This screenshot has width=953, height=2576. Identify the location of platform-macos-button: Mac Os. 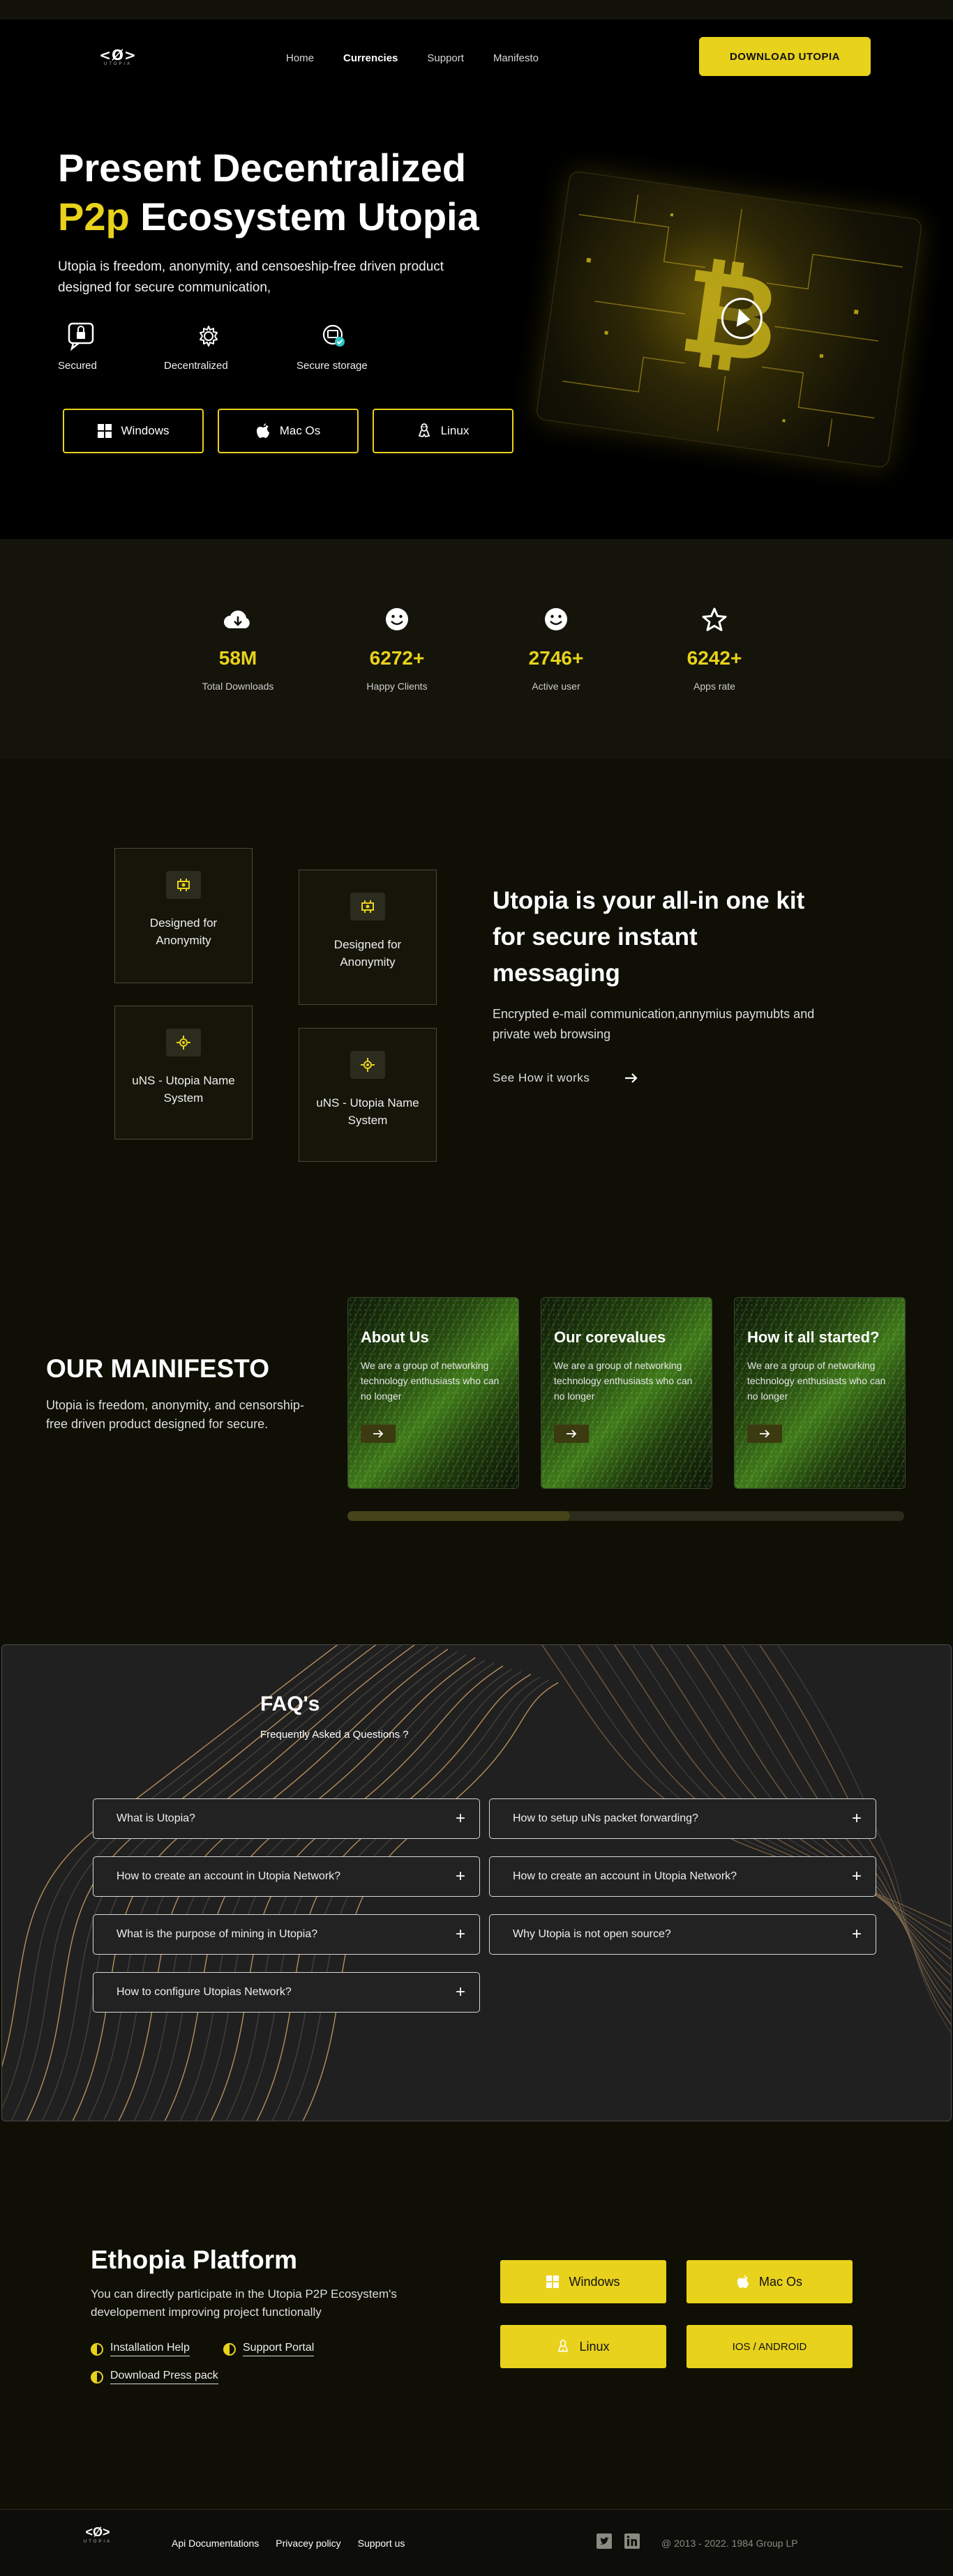
(769, 2281).